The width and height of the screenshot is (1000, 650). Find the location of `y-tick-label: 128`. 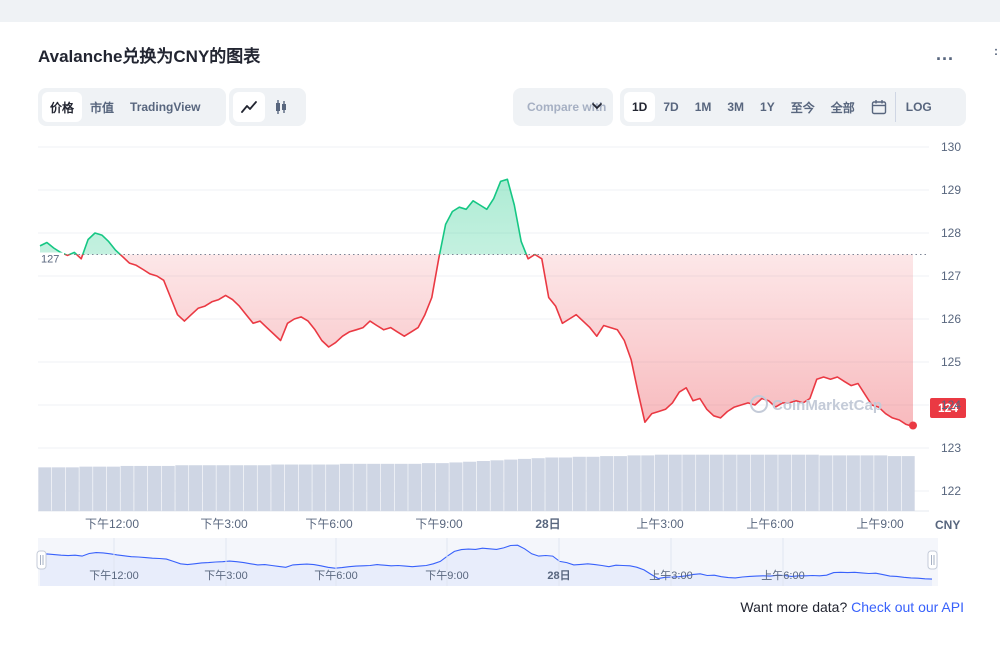

y-tick-label: 128 is located at coordinates (951, 233).